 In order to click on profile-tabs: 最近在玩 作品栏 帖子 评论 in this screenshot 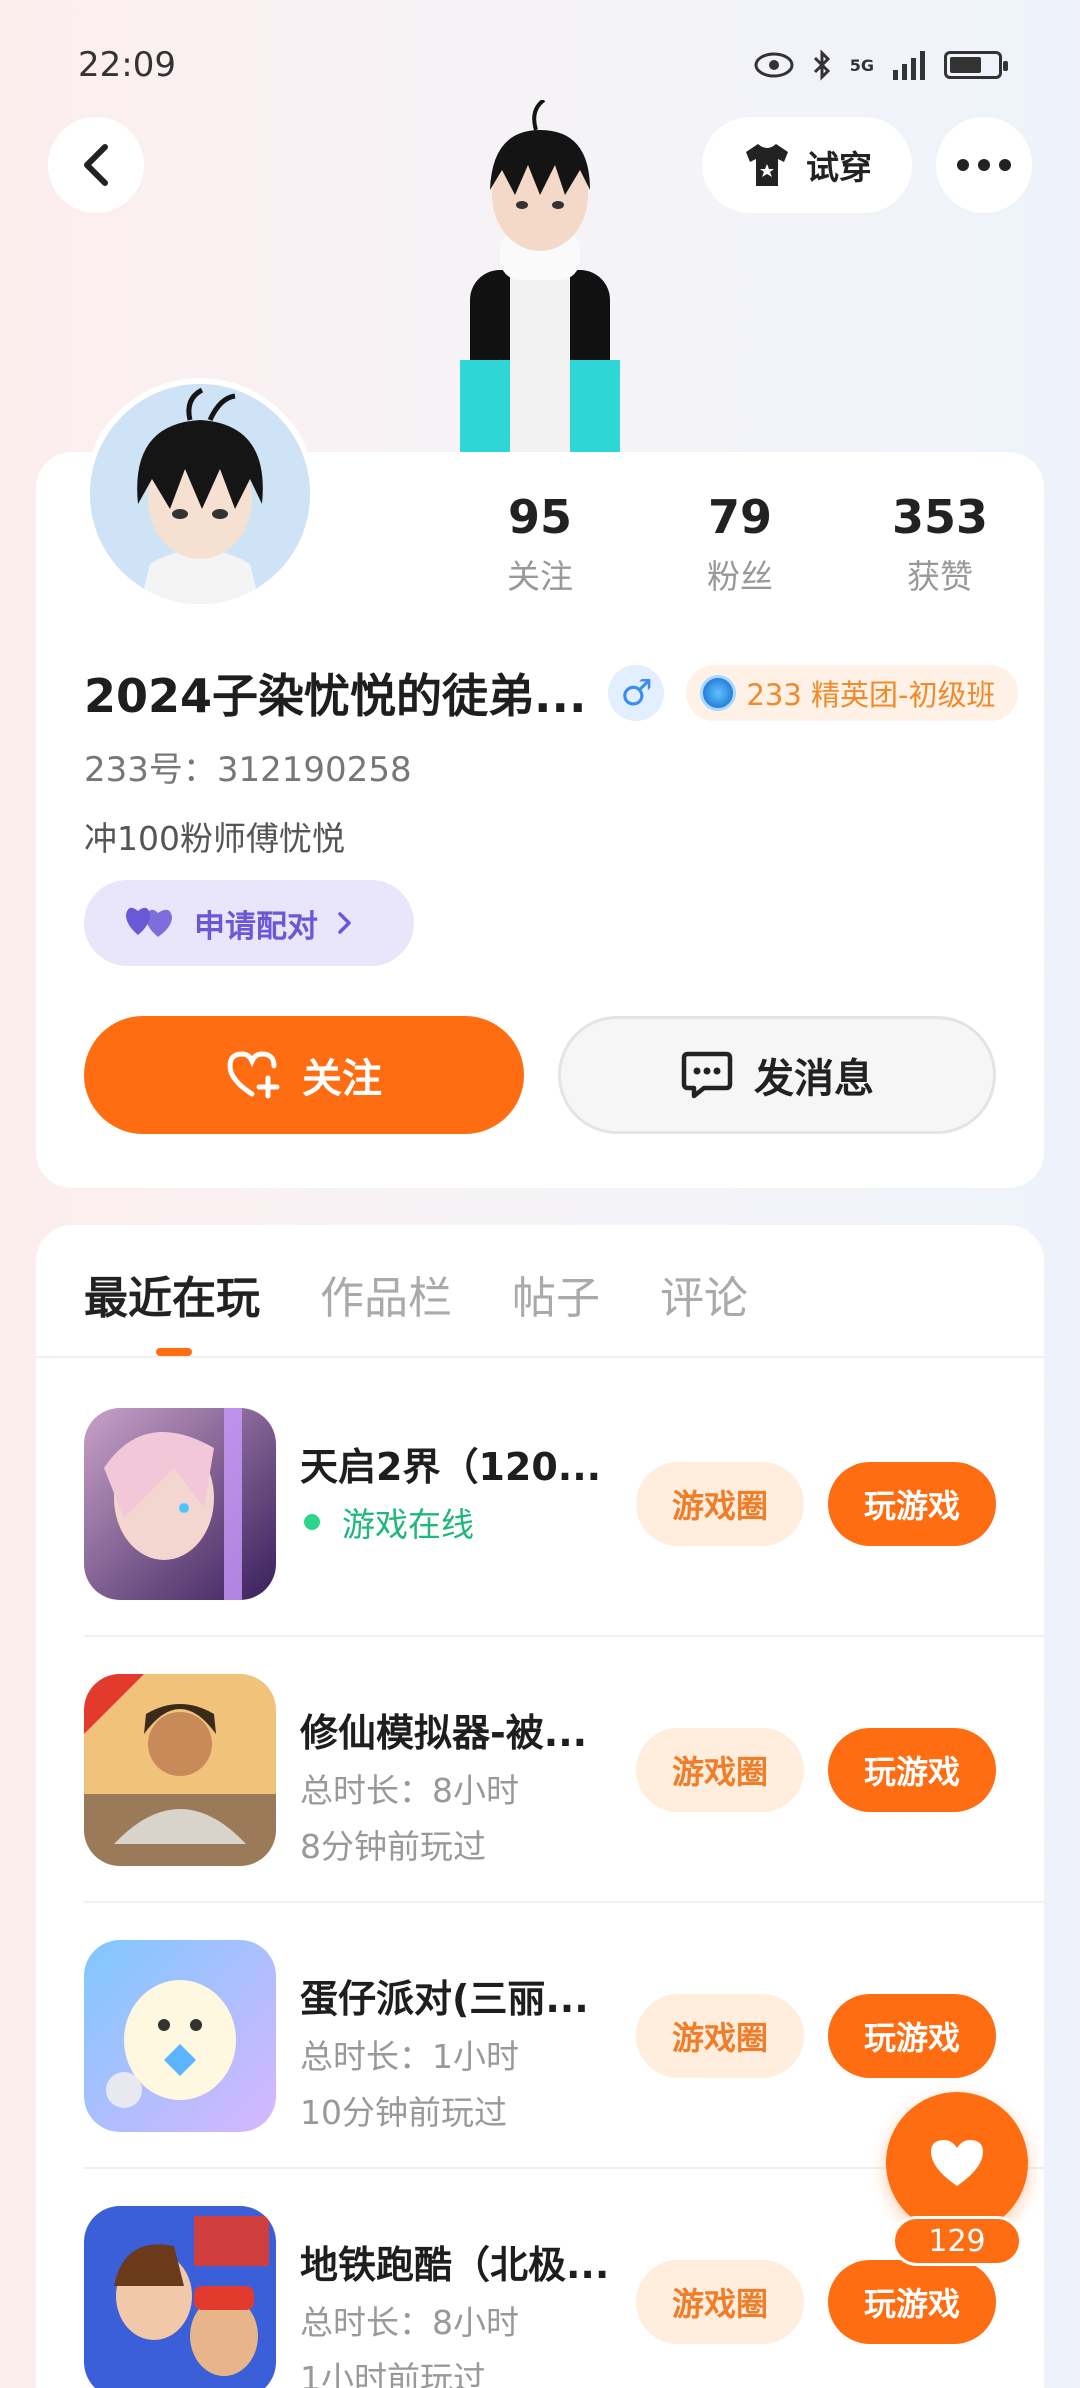, I will do `click(416, 1294)`.